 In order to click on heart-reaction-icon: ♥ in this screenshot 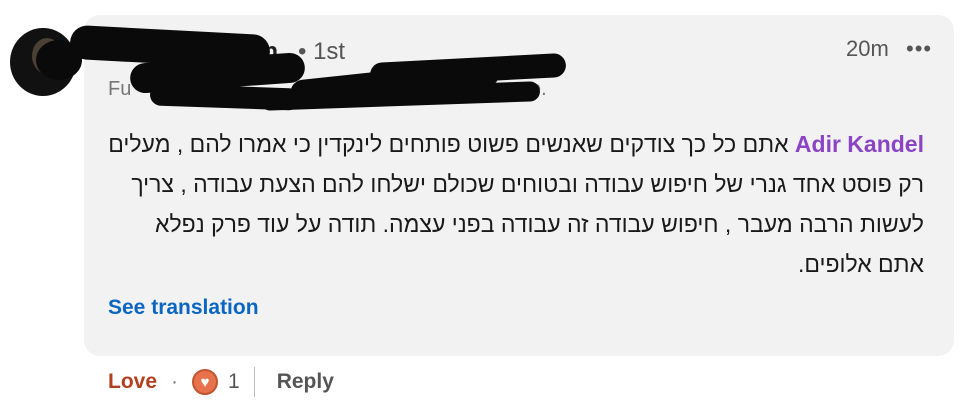, I will do `click(205, 382)`.